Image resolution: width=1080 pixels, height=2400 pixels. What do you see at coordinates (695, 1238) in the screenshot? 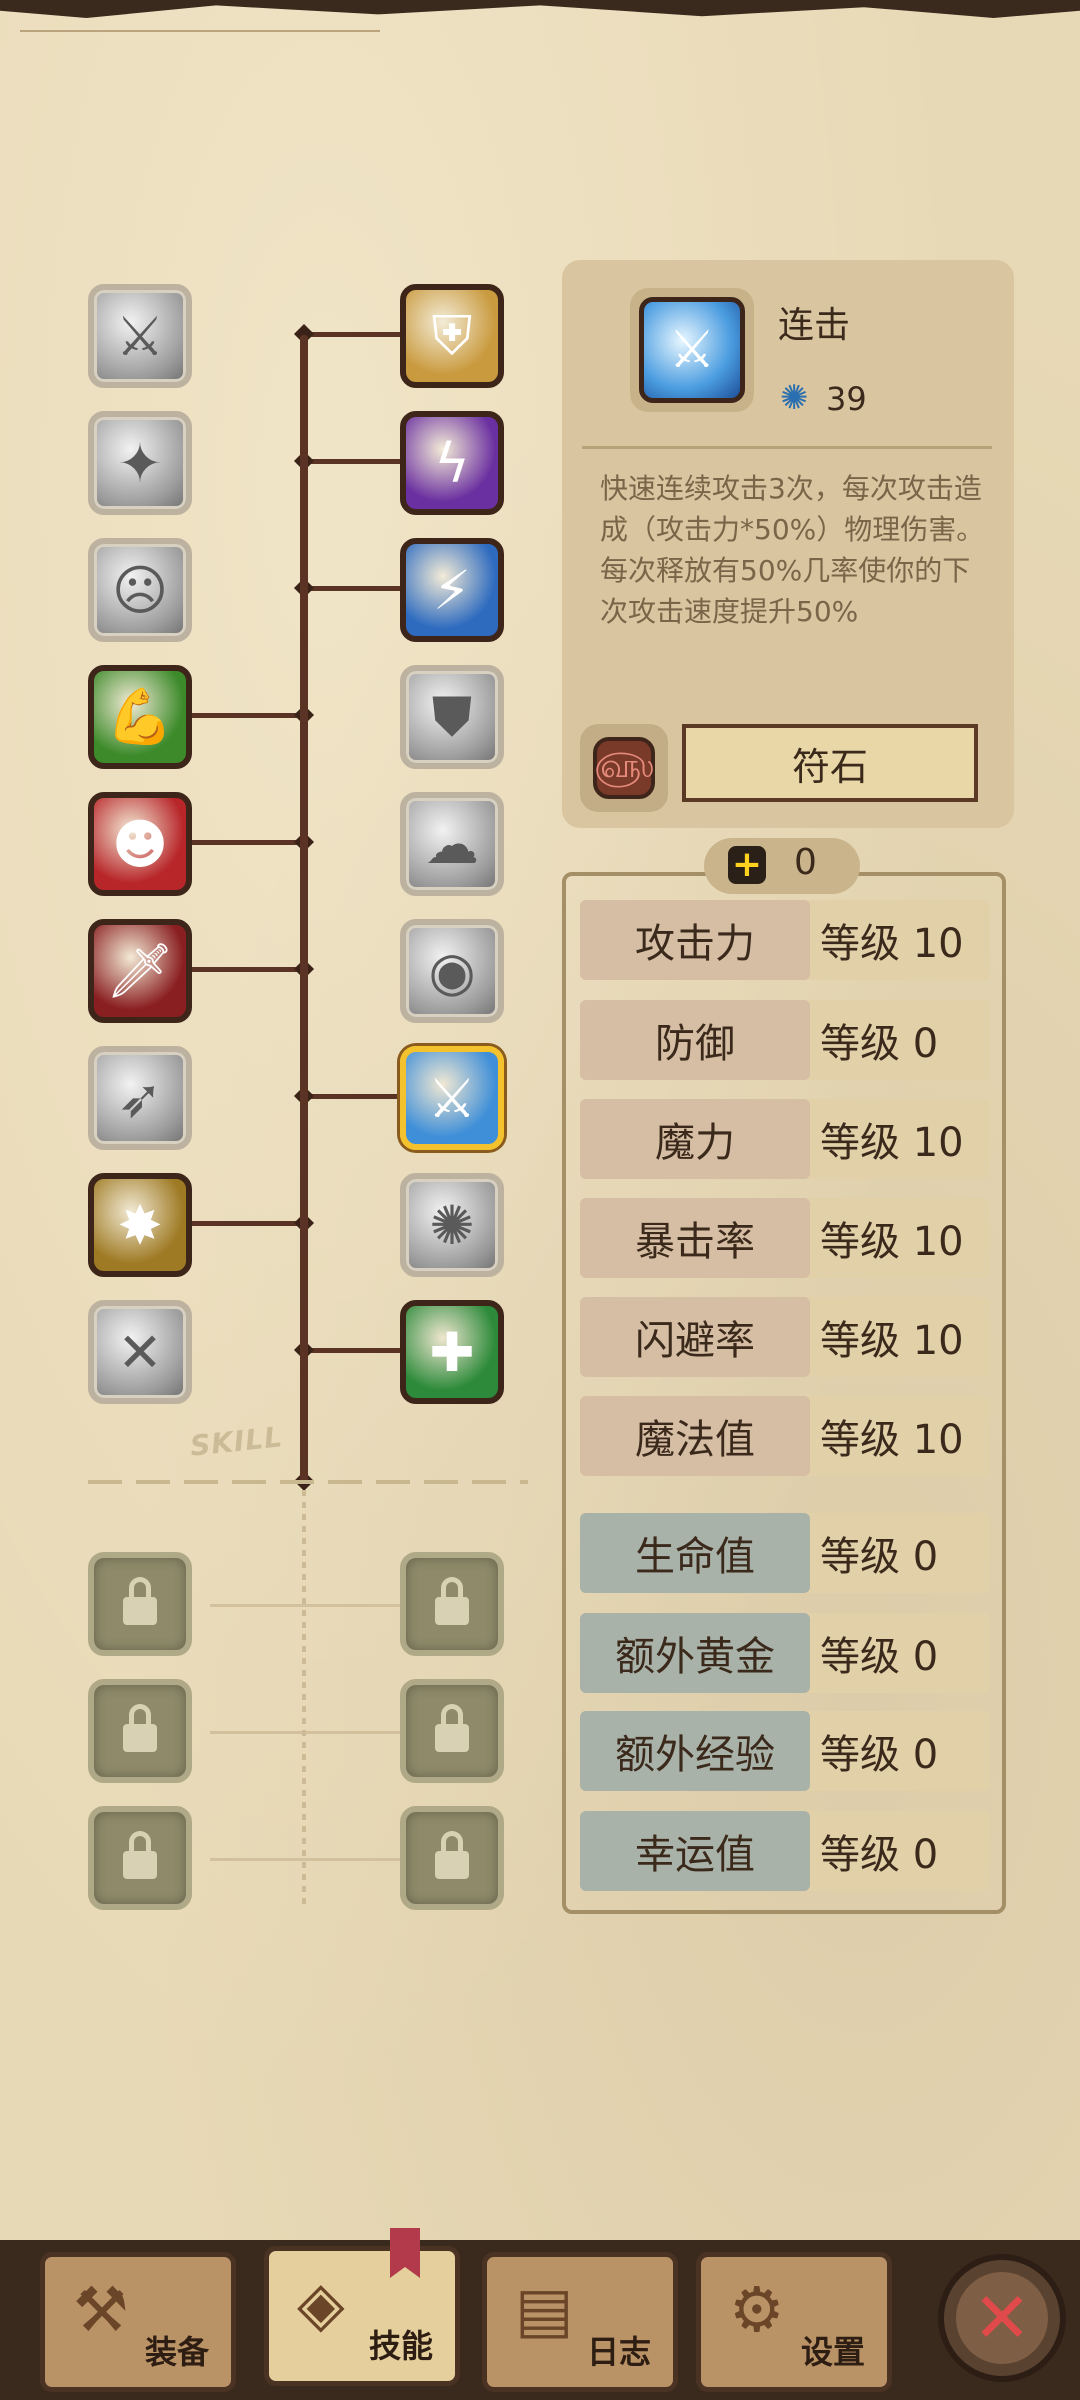
I see `stat-name: 暴击率` at bounding box center [695, 1238].